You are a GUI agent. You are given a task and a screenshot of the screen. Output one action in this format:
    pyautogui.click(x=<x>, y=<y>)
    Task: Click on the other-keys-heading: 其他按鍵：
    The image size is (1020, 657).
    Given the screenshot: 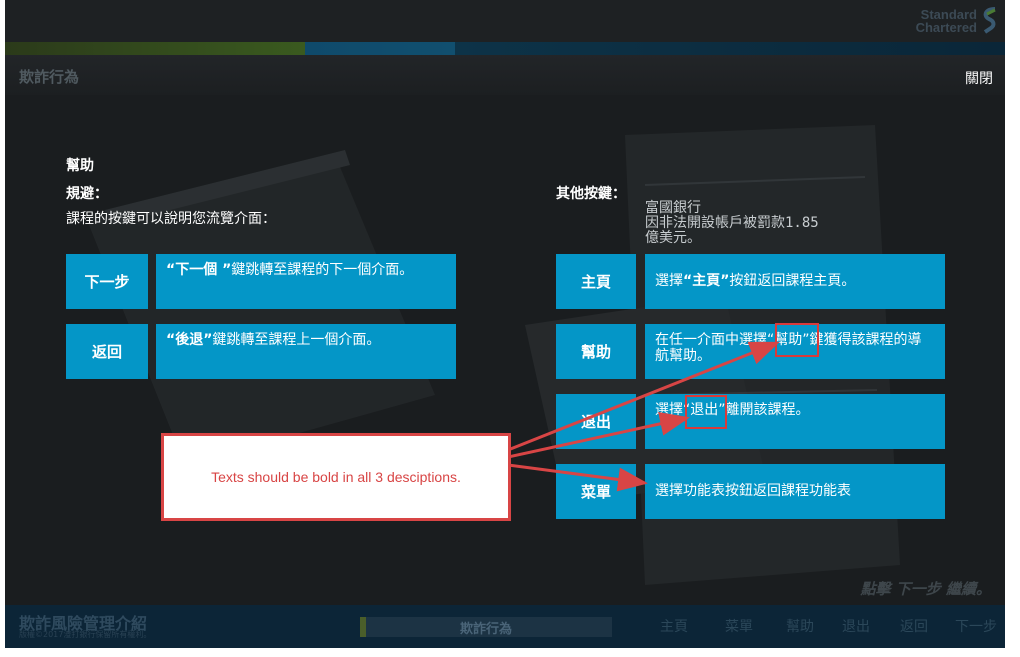 What is the action you would take?
    pyautogui.click(x=591, y=194)
    